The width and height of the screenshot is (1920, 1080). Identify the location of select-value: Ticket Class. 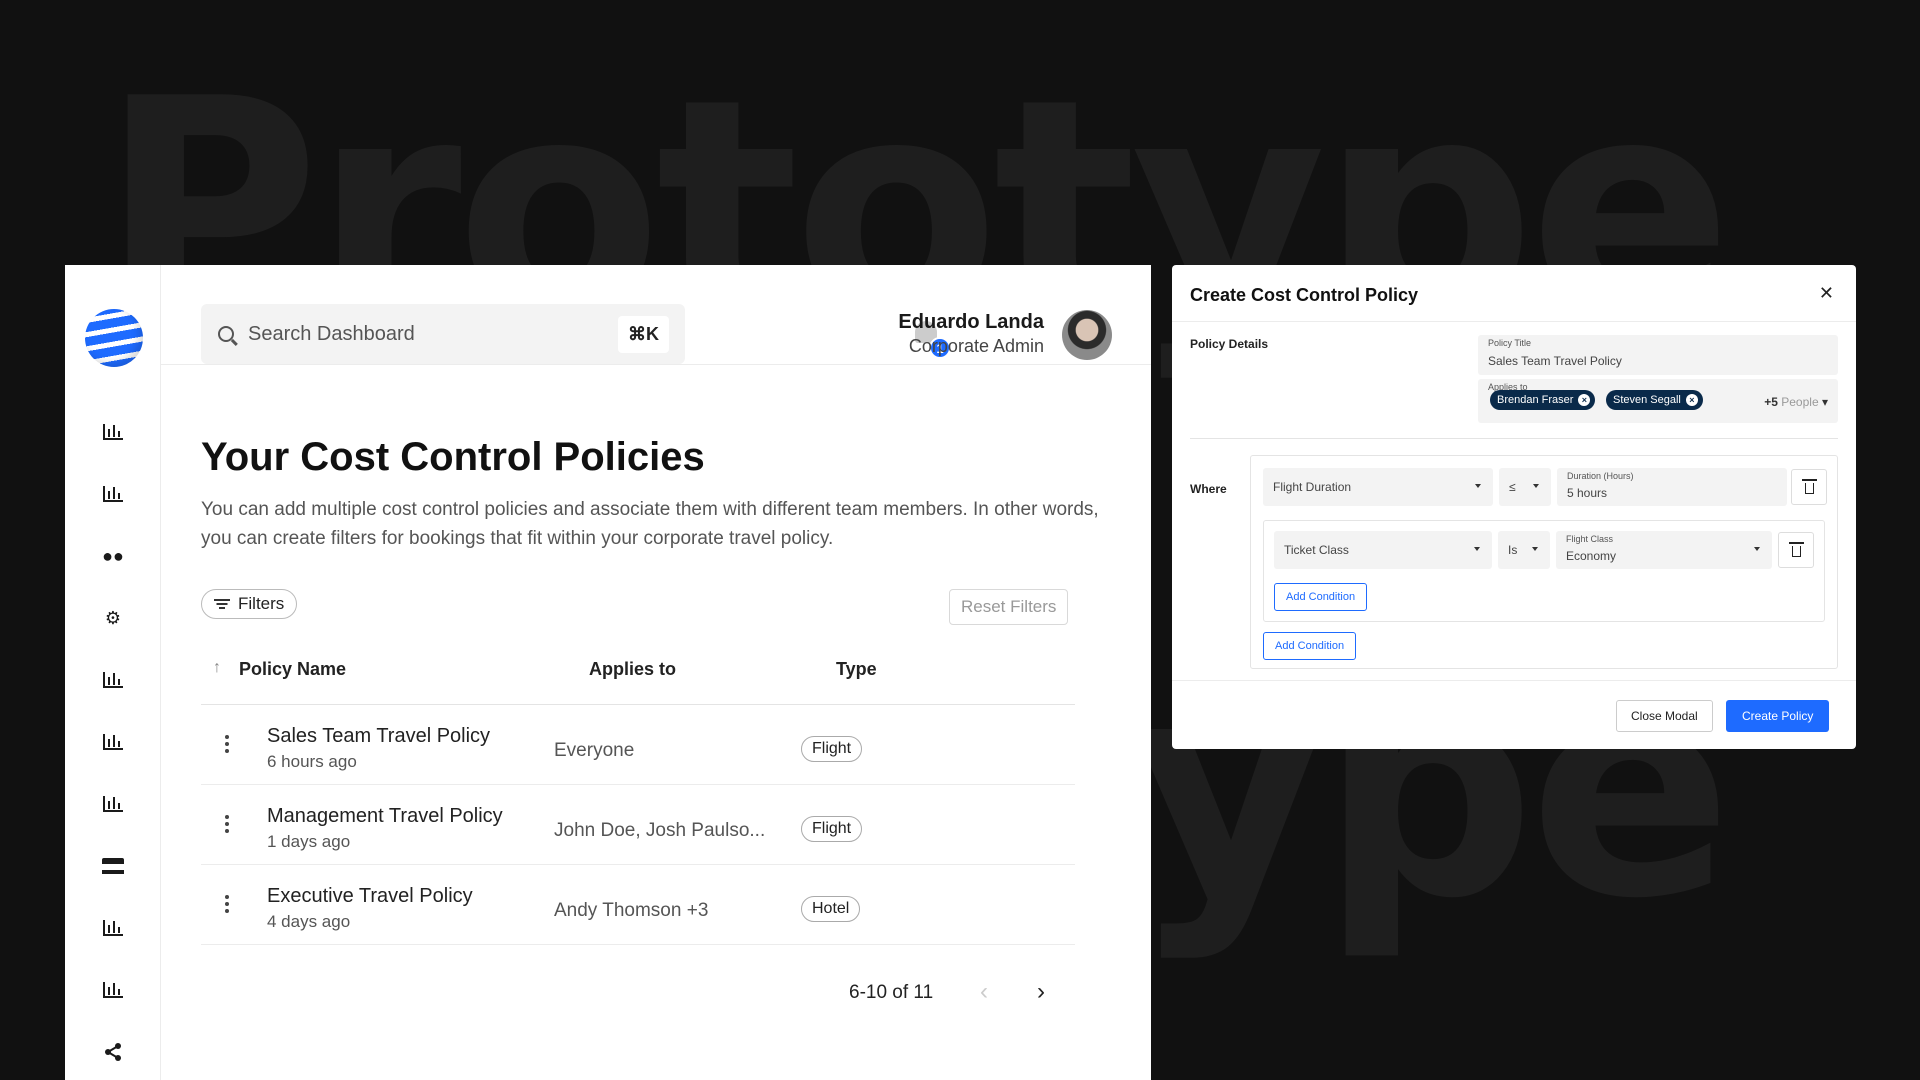
(1316, 550).